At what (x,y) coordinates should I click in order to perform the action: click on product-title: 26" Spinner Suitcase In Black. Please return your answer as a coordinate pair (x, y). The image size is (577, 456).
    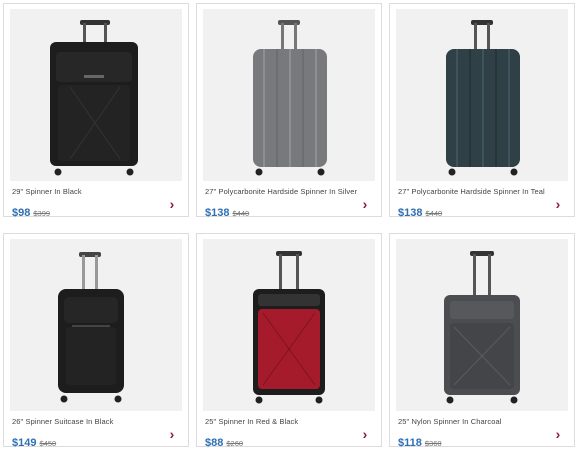
    Looking at the image, I should click on (62, 421).